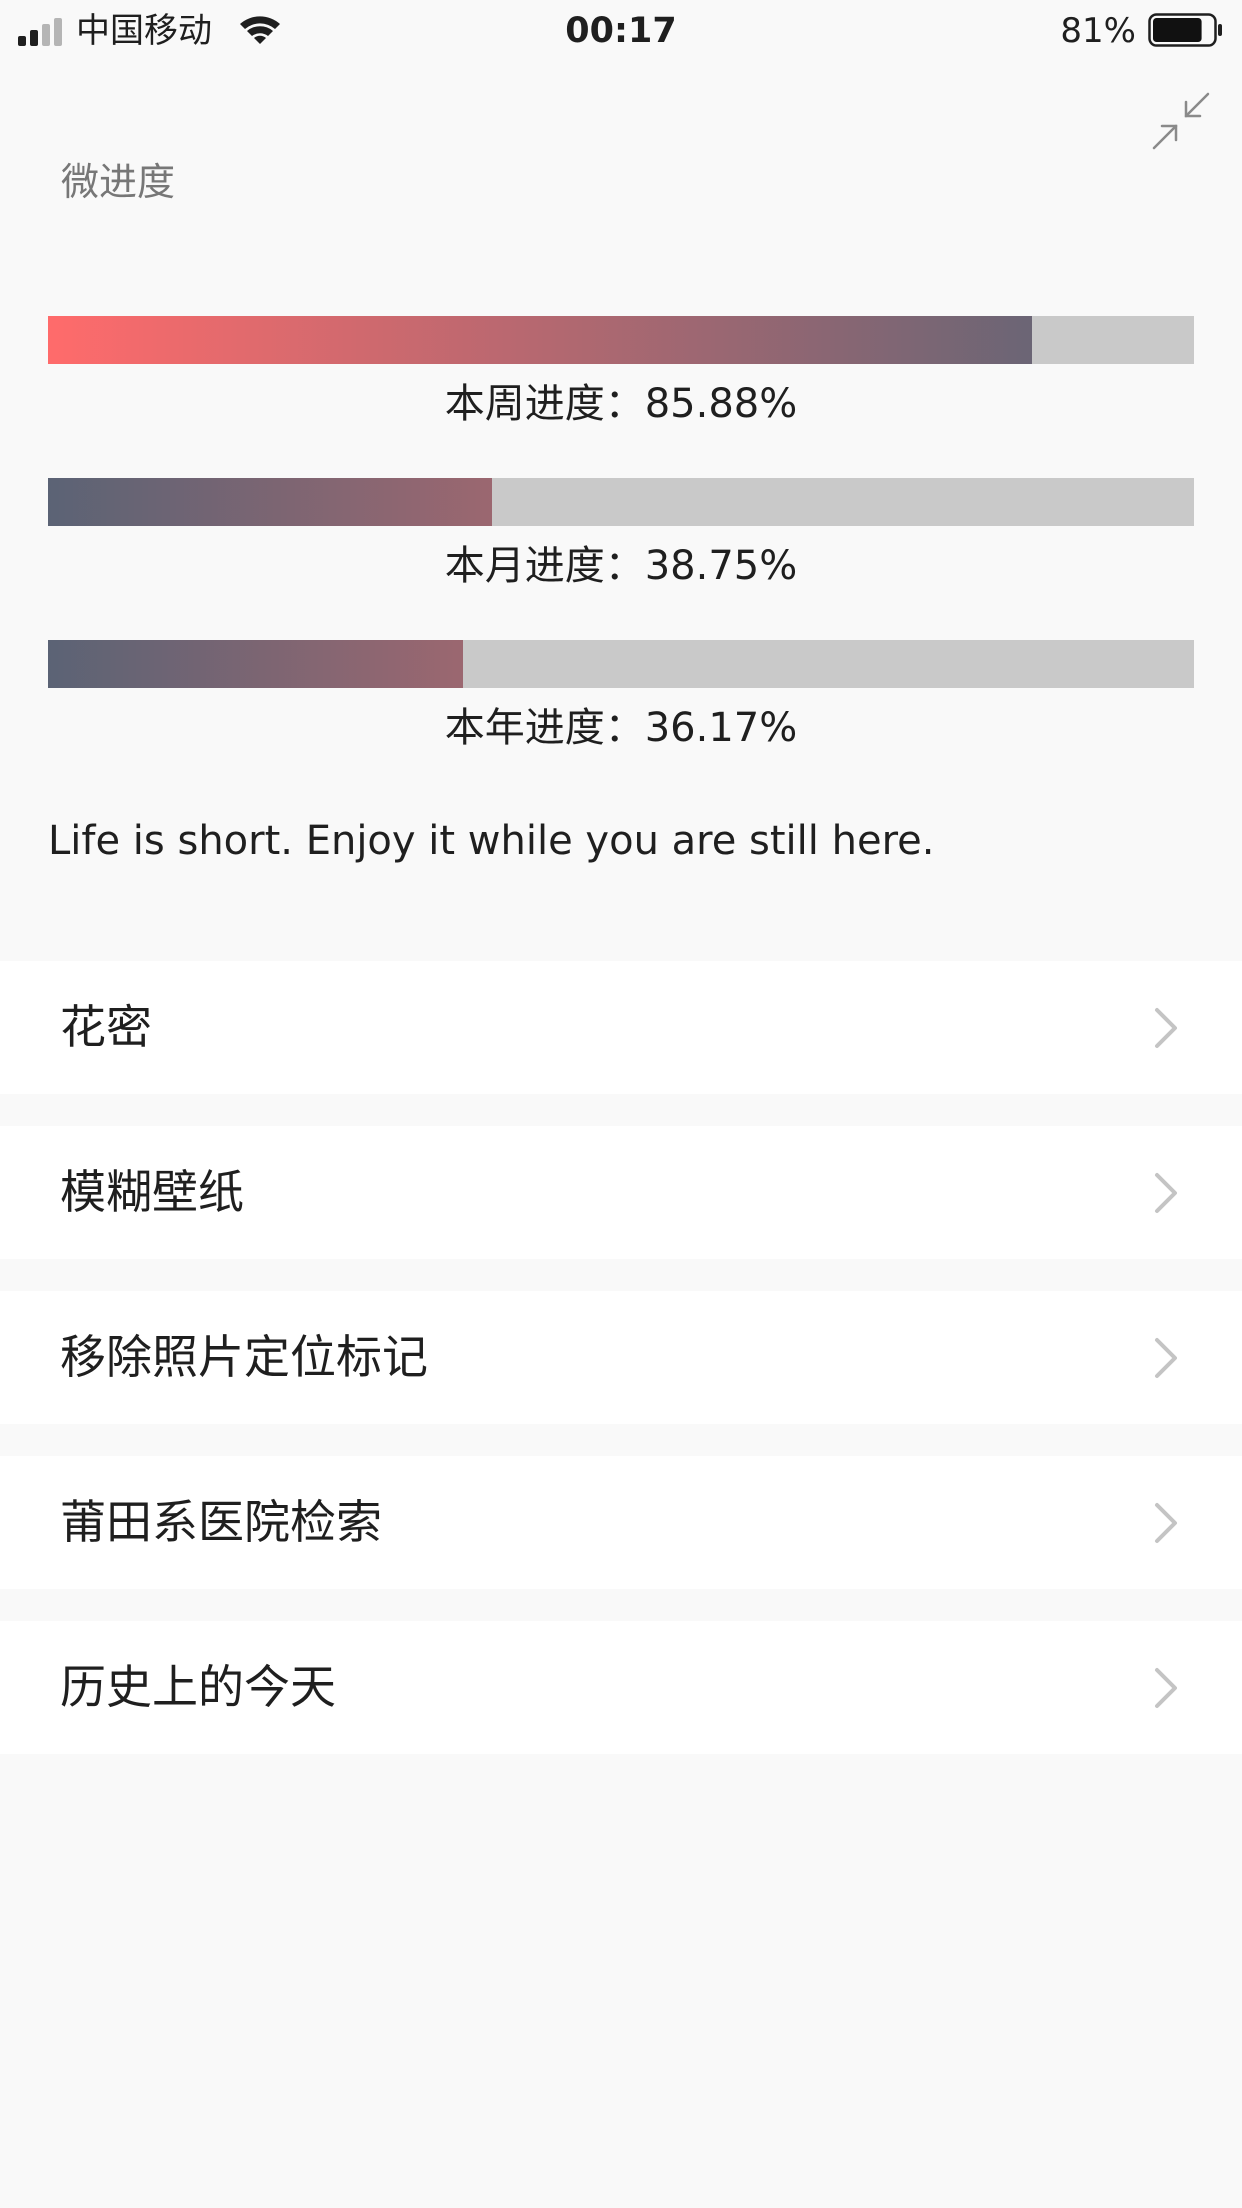 The image size is (1242, 2208). Describe the element at coordinates (621, 404) in the screenshot. I see `week-progress-label: 本周进度：85.88%` at that location.